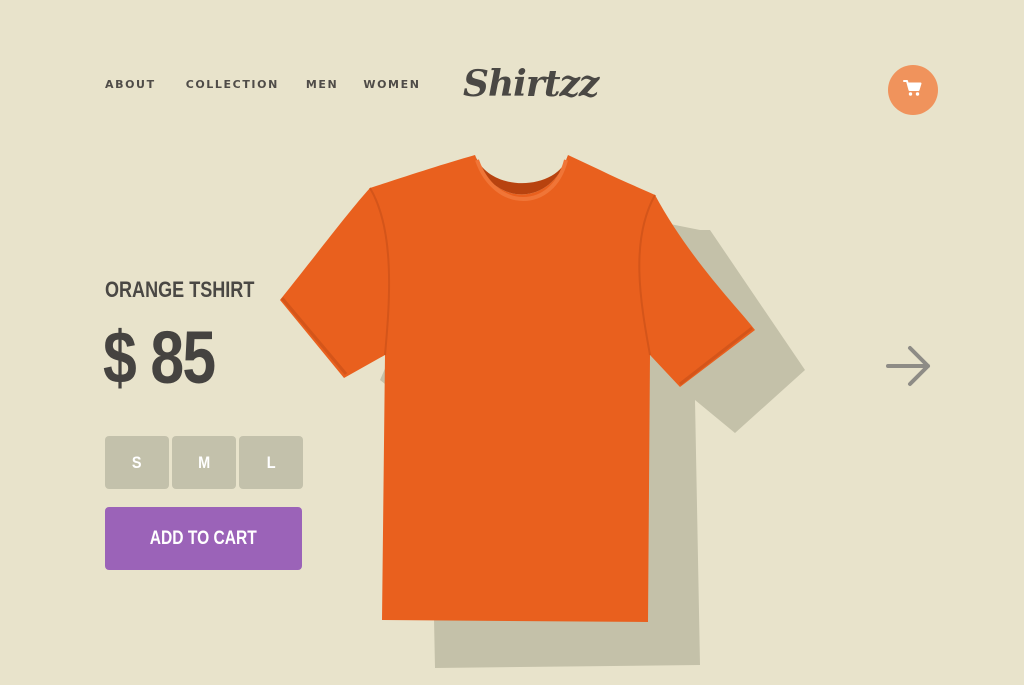  I want to click on cart-button, so click(913, 90).